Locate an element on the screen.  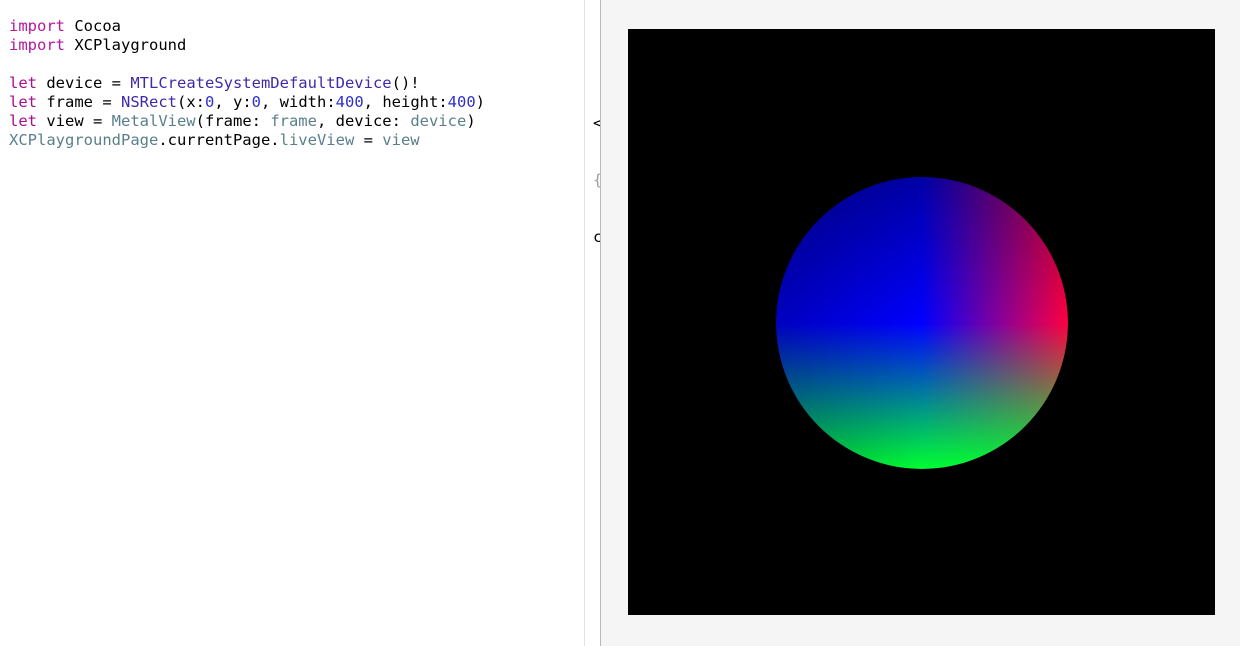
code-token: device is located at coordinates (438, 121).